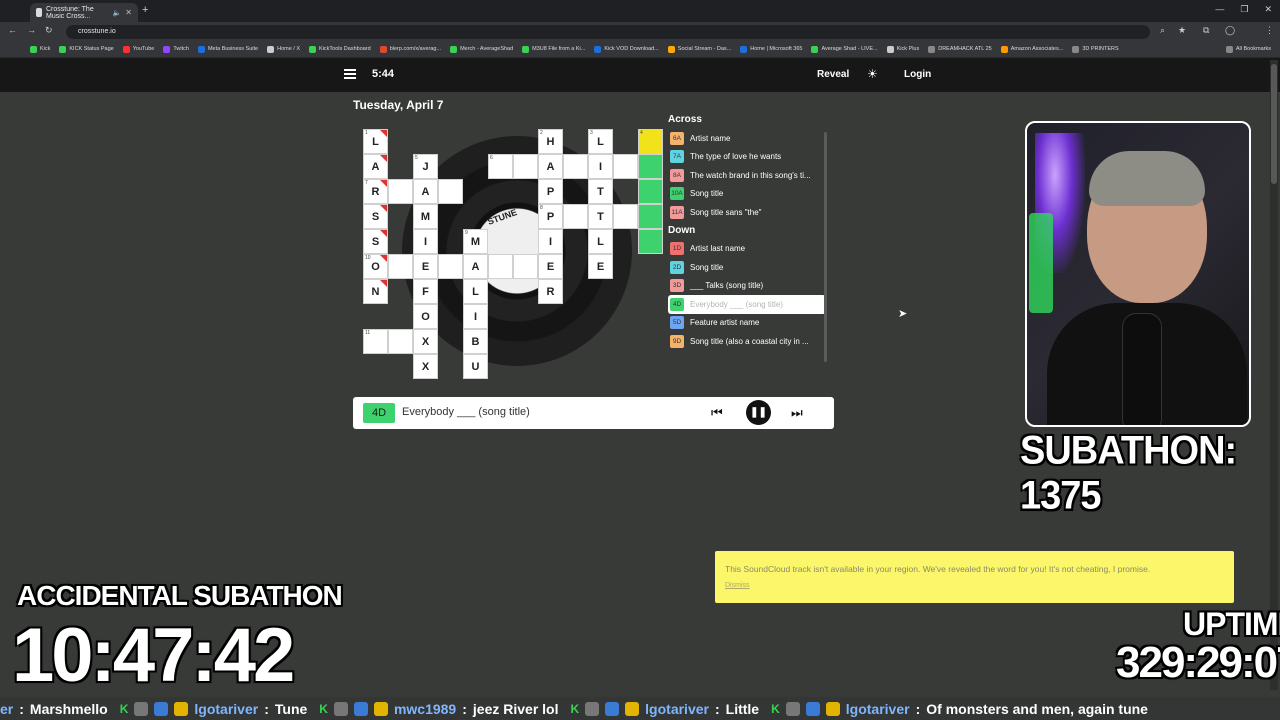 The height and width of the screenshot is (720, 1280). What do you see at coordinates (758, 412) in the screenshot?
I see `pause-icon: ❚❚` at bounding box center [758, 412].